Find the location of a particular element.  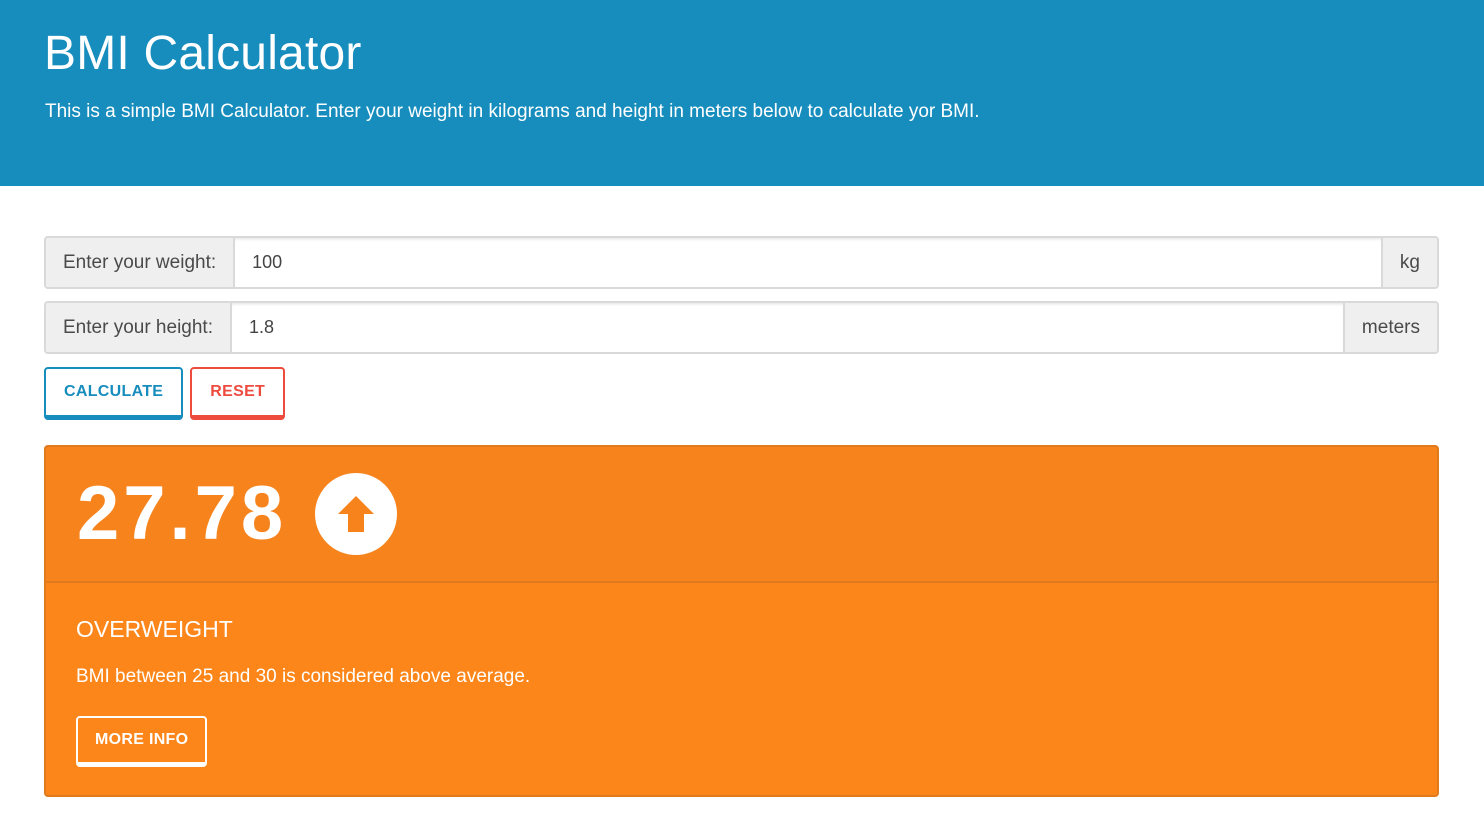

form-actions: CALCULATE RESET is located at coordinates (741, 393).